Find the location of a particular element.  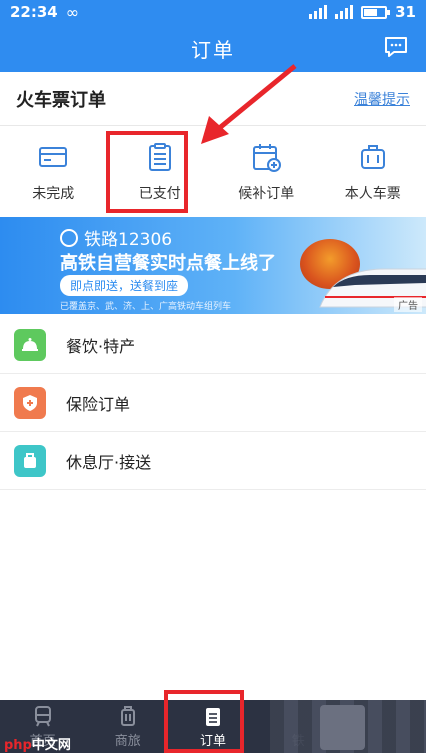

battery-icon is located at coordinates (376, 12).